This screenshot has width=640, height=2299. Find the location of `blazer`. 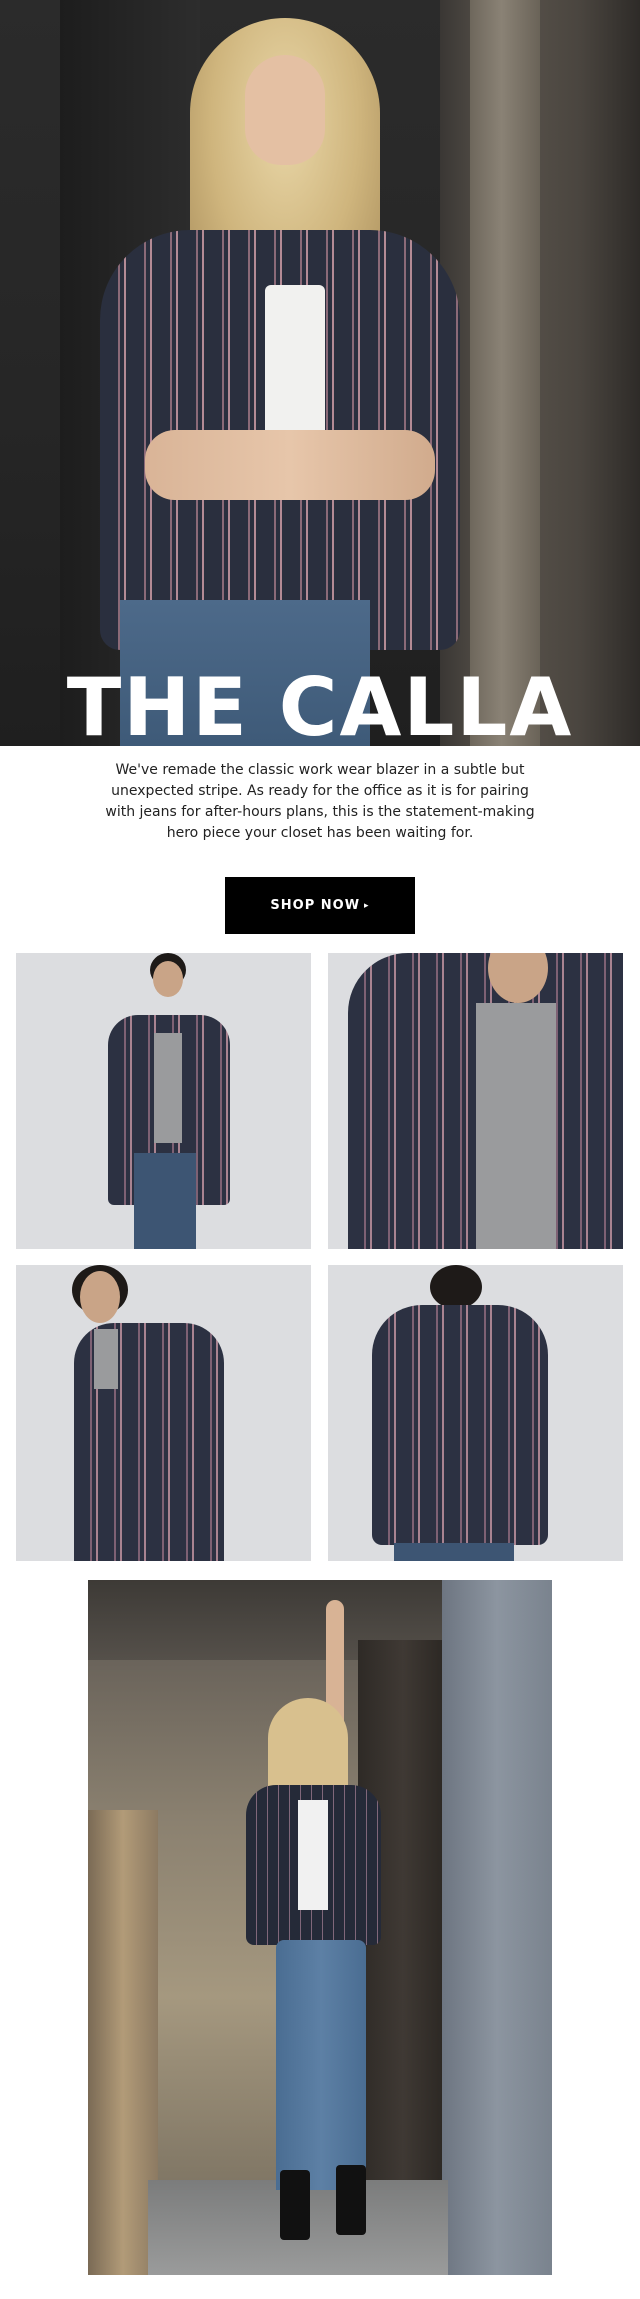

blazer is located at coordinates (460, 1425).